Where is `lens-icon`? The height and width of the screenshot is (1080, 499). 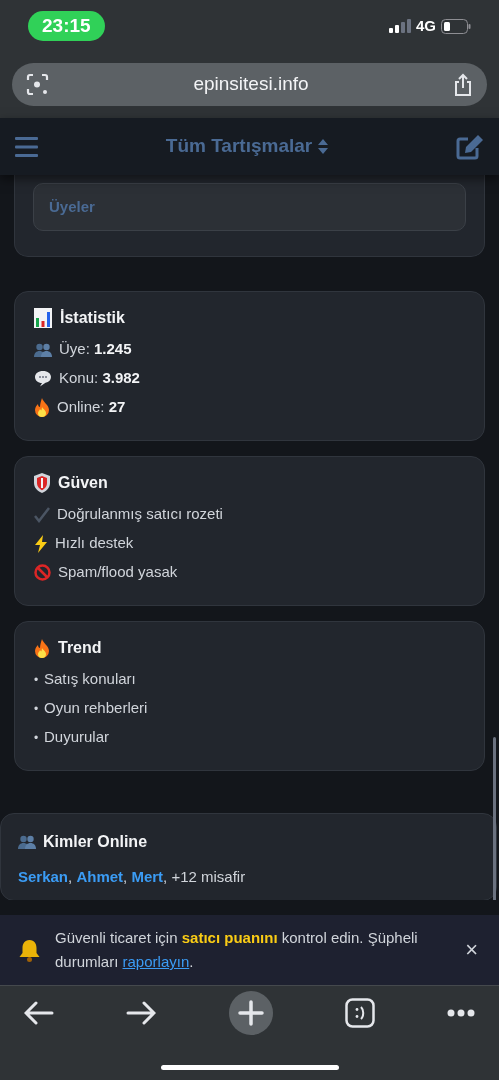
lens-icon is located at coordinates (37, 84).